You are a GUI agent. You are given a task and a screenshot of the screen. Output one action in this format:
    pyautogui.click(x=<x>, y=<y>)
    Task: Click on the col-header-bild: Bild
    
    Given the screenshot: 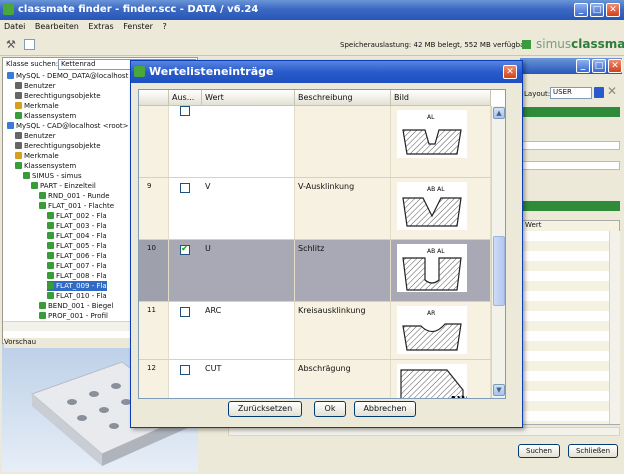 What is the action you would take?
    pyautogui.click(x=441, y=98)
    